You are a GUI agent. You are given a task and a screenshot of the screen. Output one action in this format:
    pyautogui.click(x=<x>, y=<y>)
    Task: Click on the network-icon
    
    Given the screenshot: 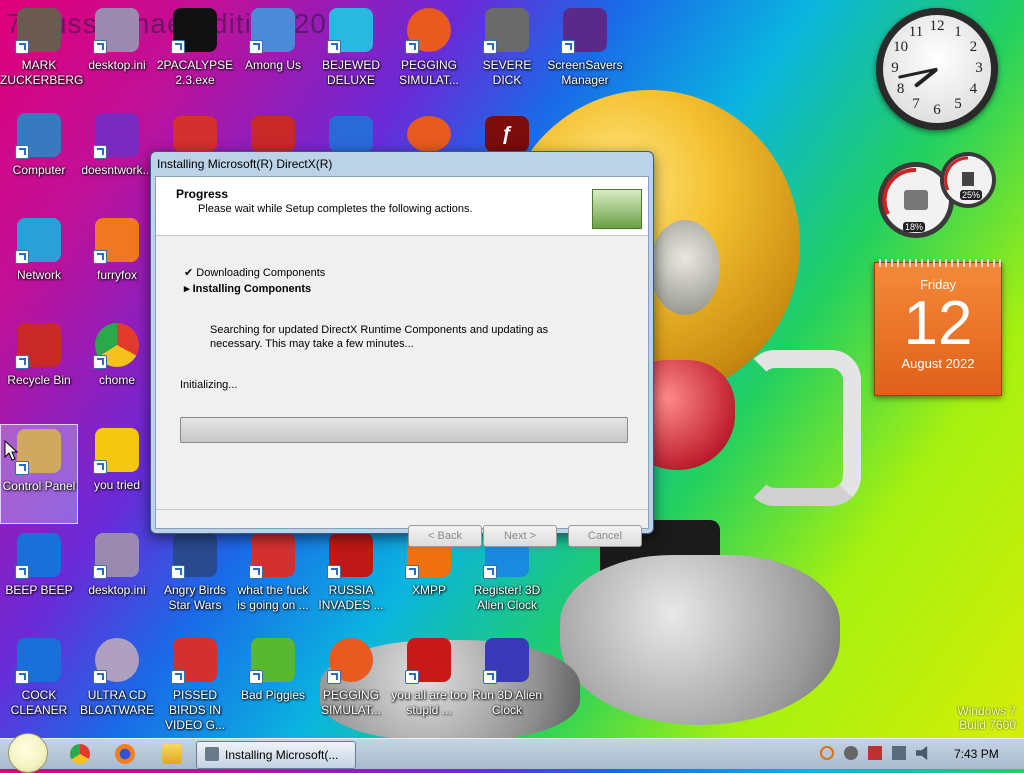 What is the action you would take?
    pyautogui.click(x=899, y=753)
    